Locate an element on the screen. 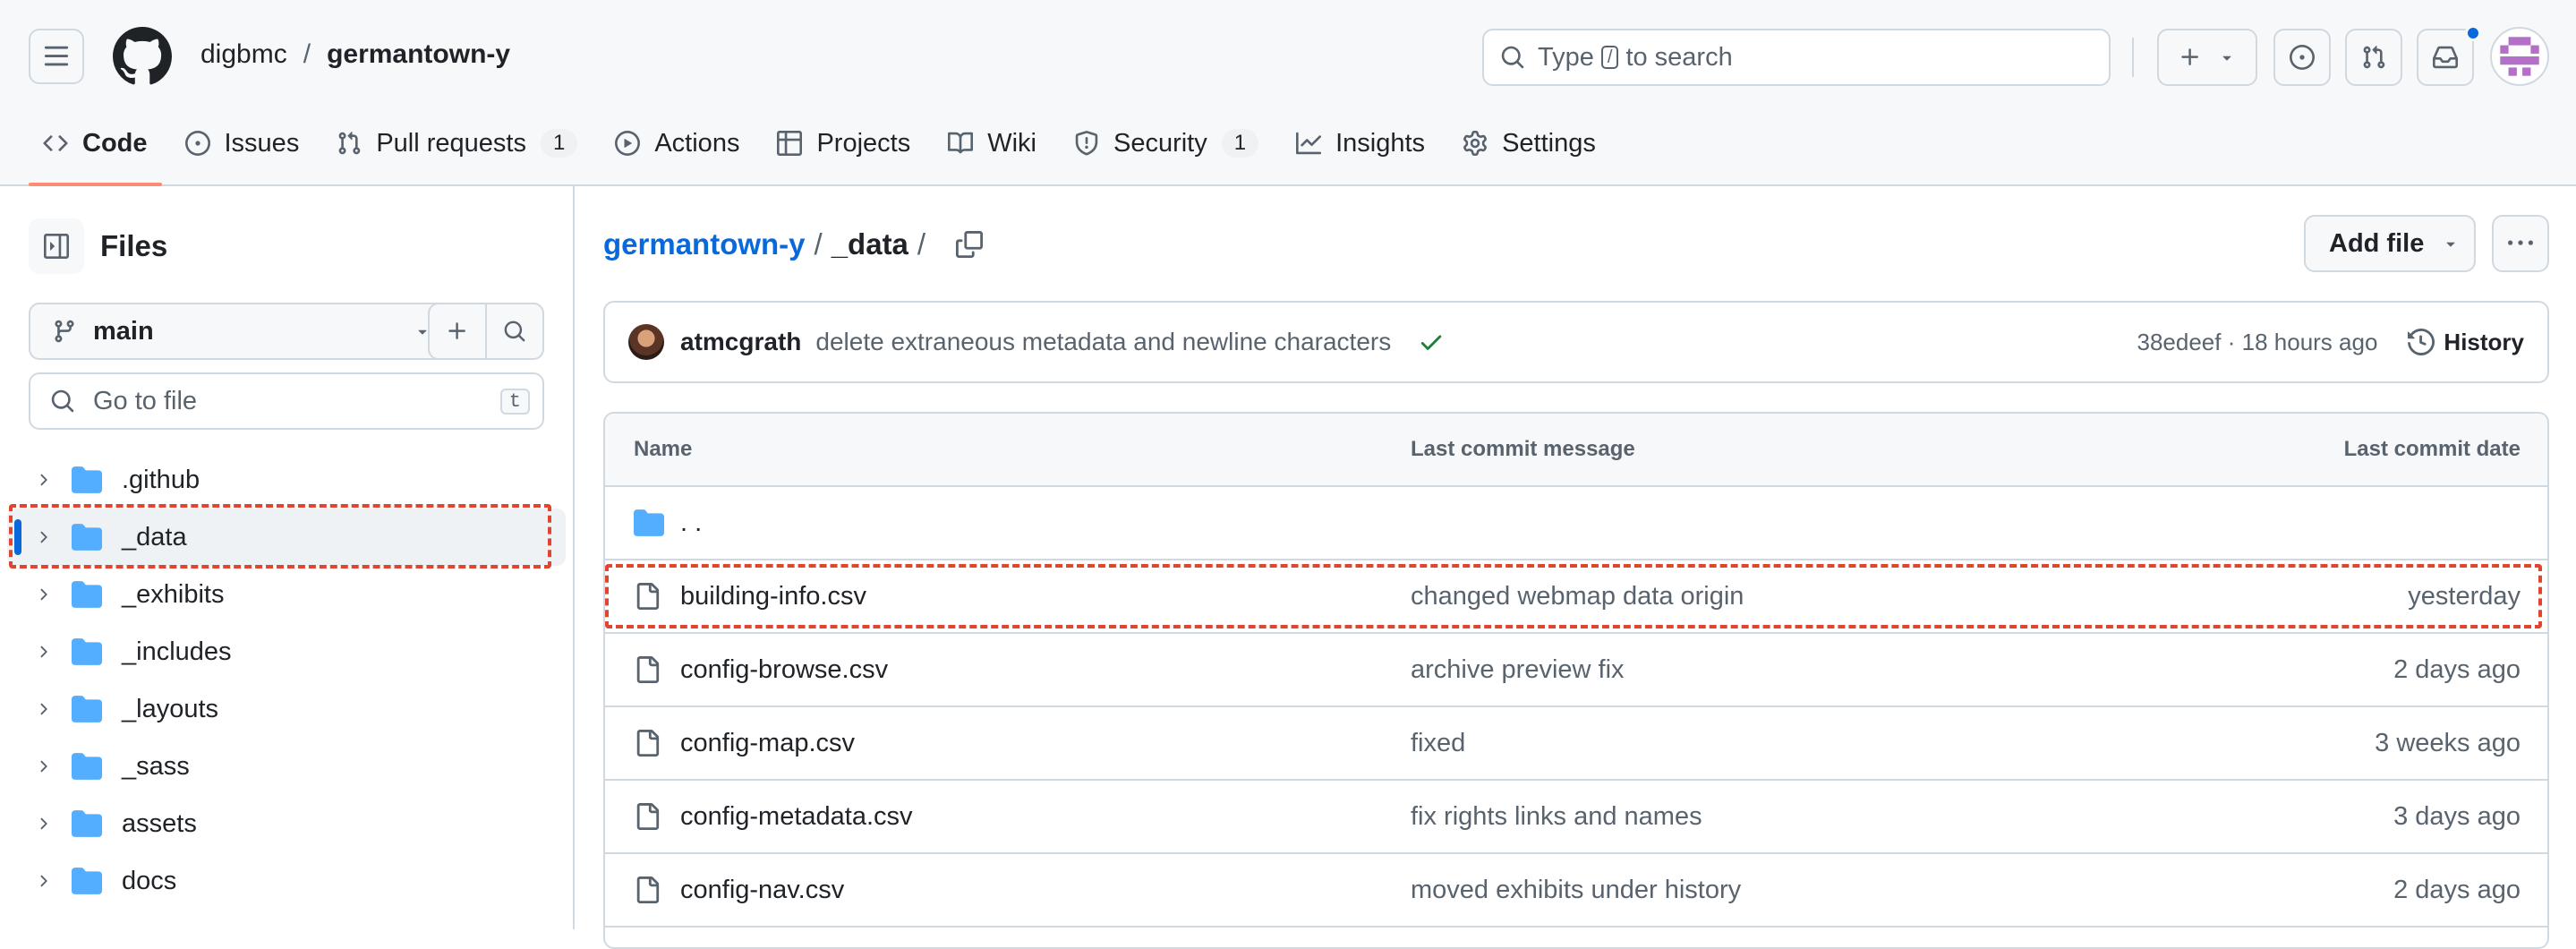  file-name-link: config-browse.csv is located at coordinates (784, 670).